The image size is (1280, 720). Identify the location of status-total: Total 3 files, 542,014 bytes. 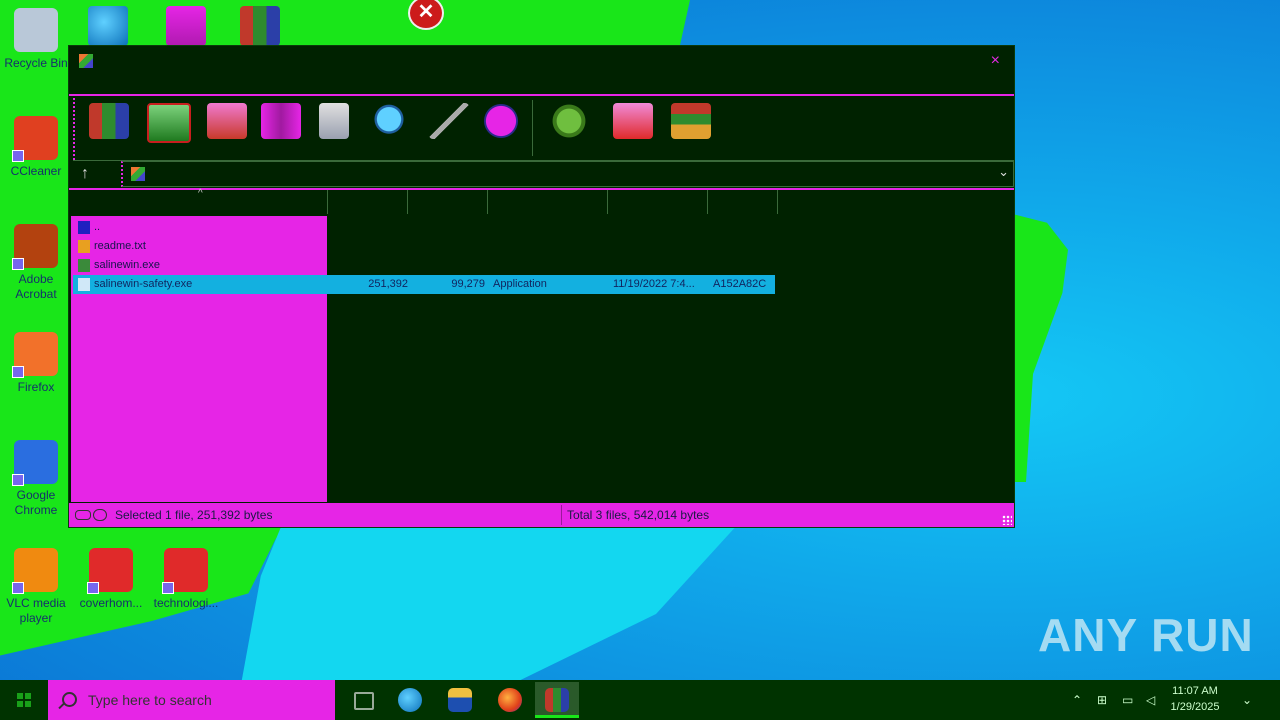
(638, 515).